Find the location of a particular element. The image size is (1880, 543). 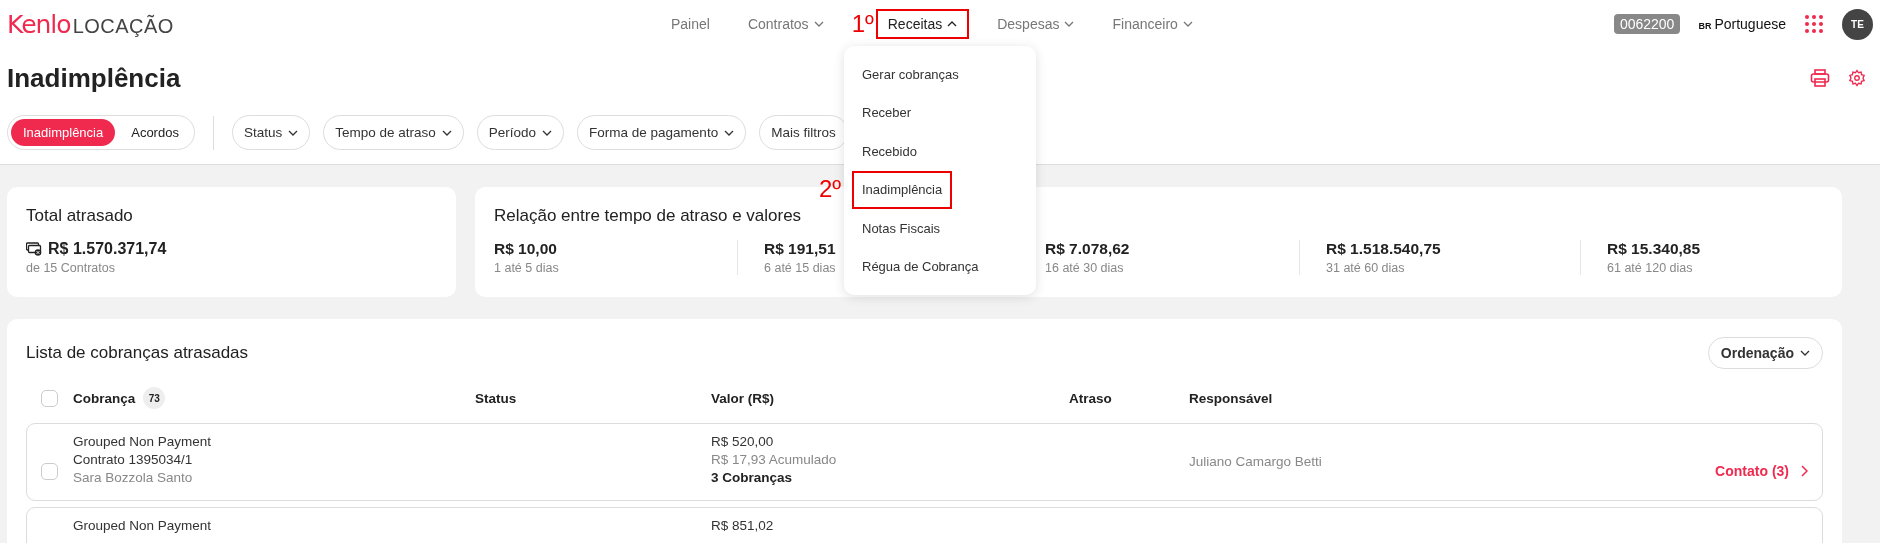

segment-tab: Acordos is located at coordinates (155, 132).